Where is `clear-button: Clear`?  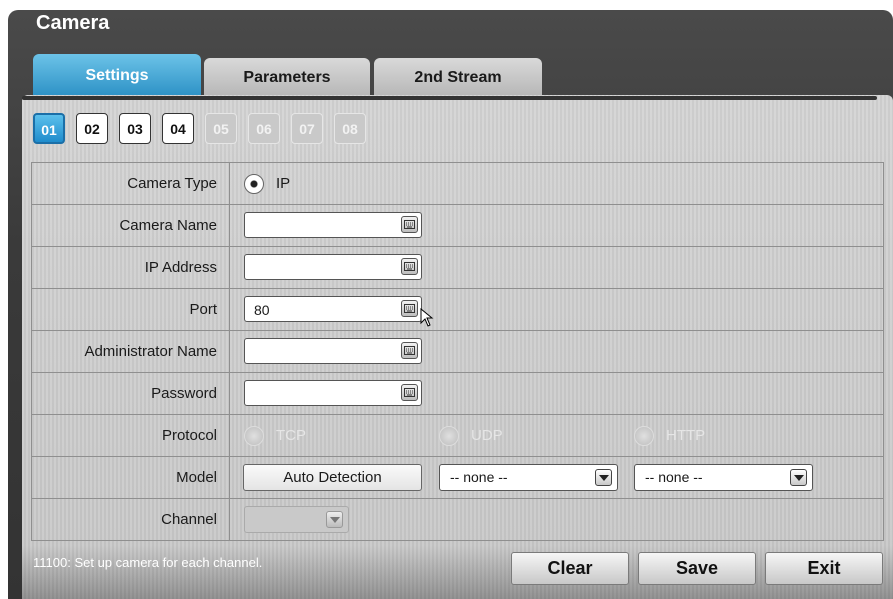 clear-button: Clear is located at coordinates (570, 568).